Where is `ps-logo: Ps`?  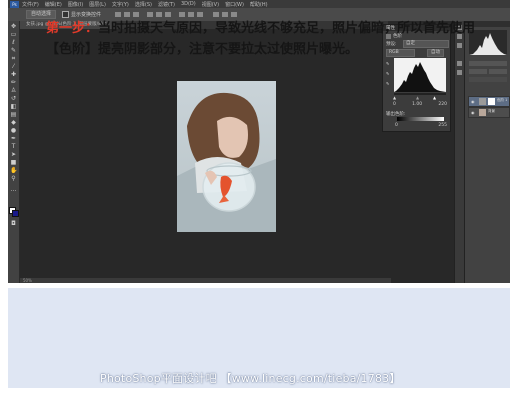 ps-logo: Ps is located at coordinates (14, 4).